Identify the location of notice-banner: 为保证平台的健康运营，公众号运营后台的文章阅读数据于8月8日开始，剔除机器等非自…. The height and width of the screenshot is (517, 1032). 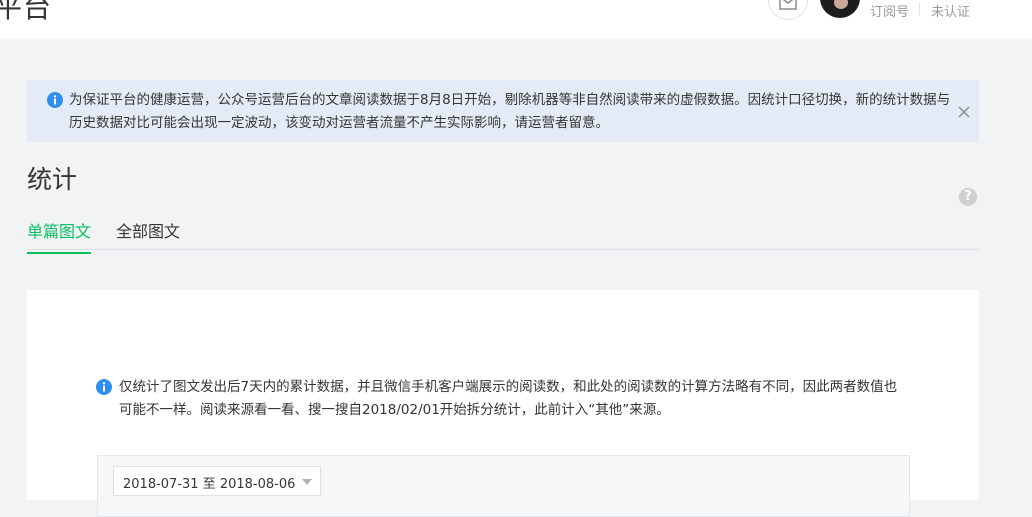
(503, 111).